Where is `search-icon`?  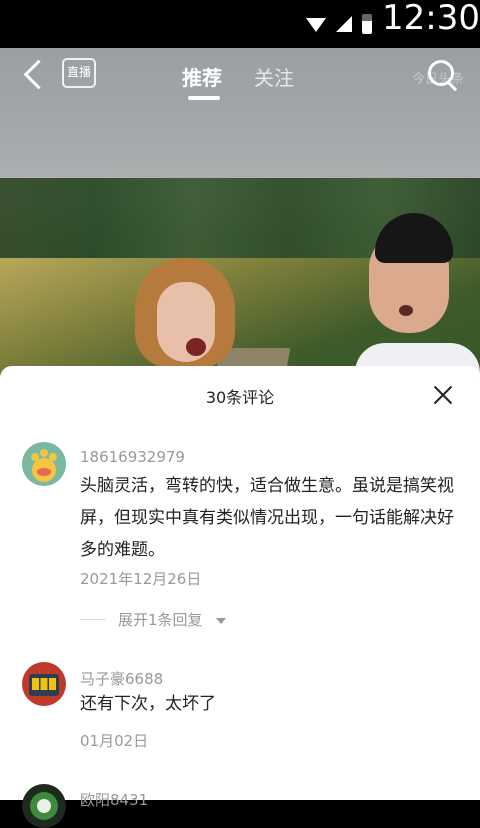
search-icon is located at coordinates (441, 73).